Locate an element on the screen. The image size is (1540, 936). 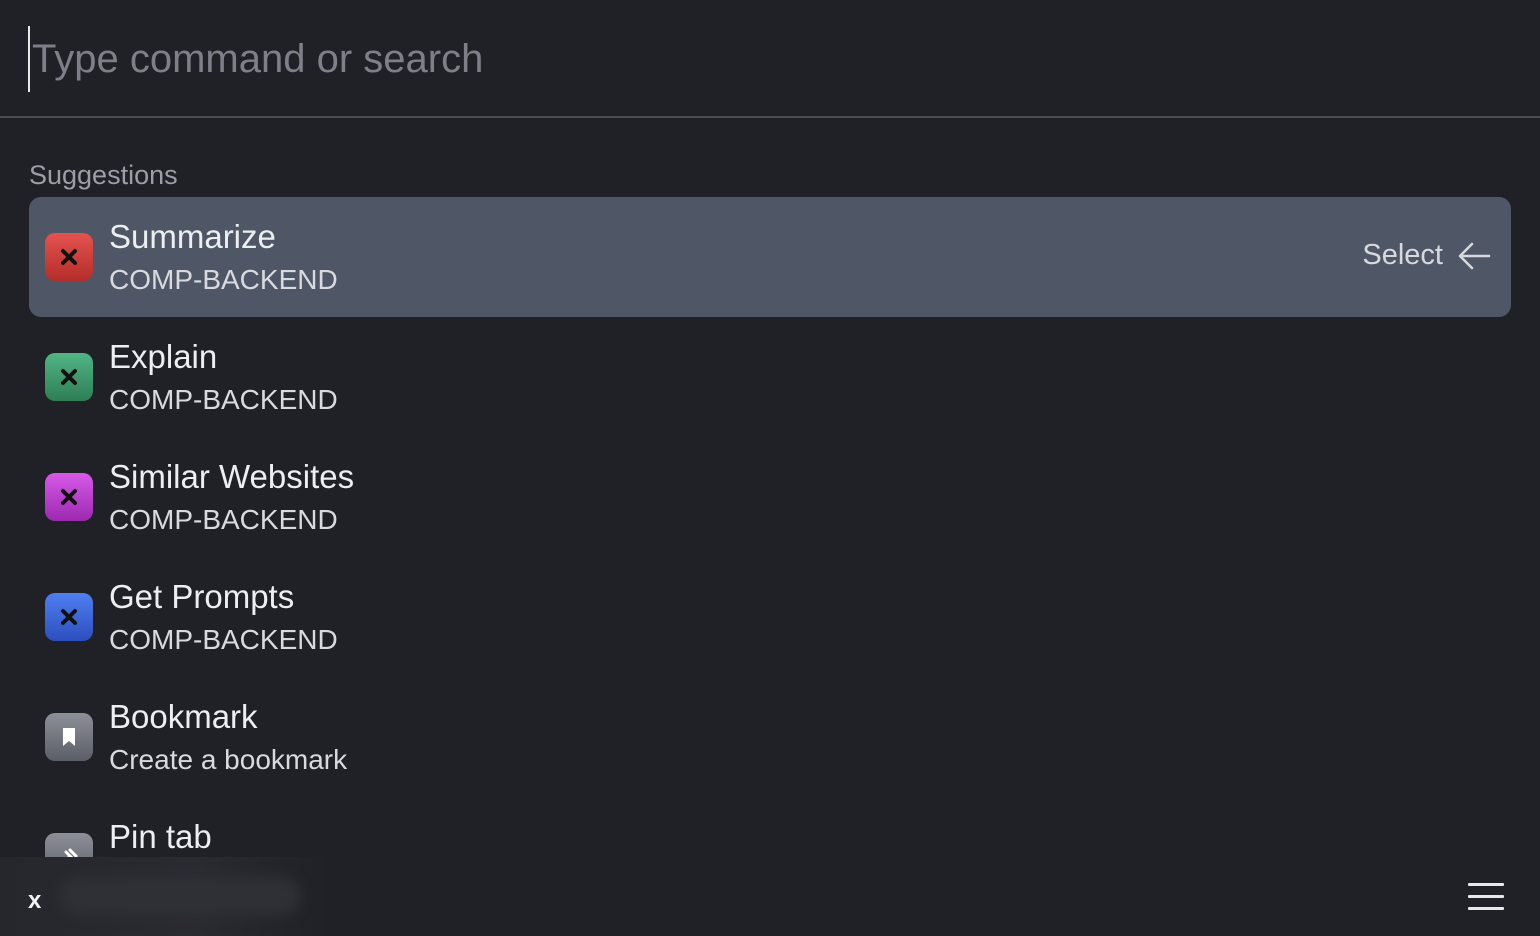
suggestion-title: Similar Websites is located at coordinates (232, 476).